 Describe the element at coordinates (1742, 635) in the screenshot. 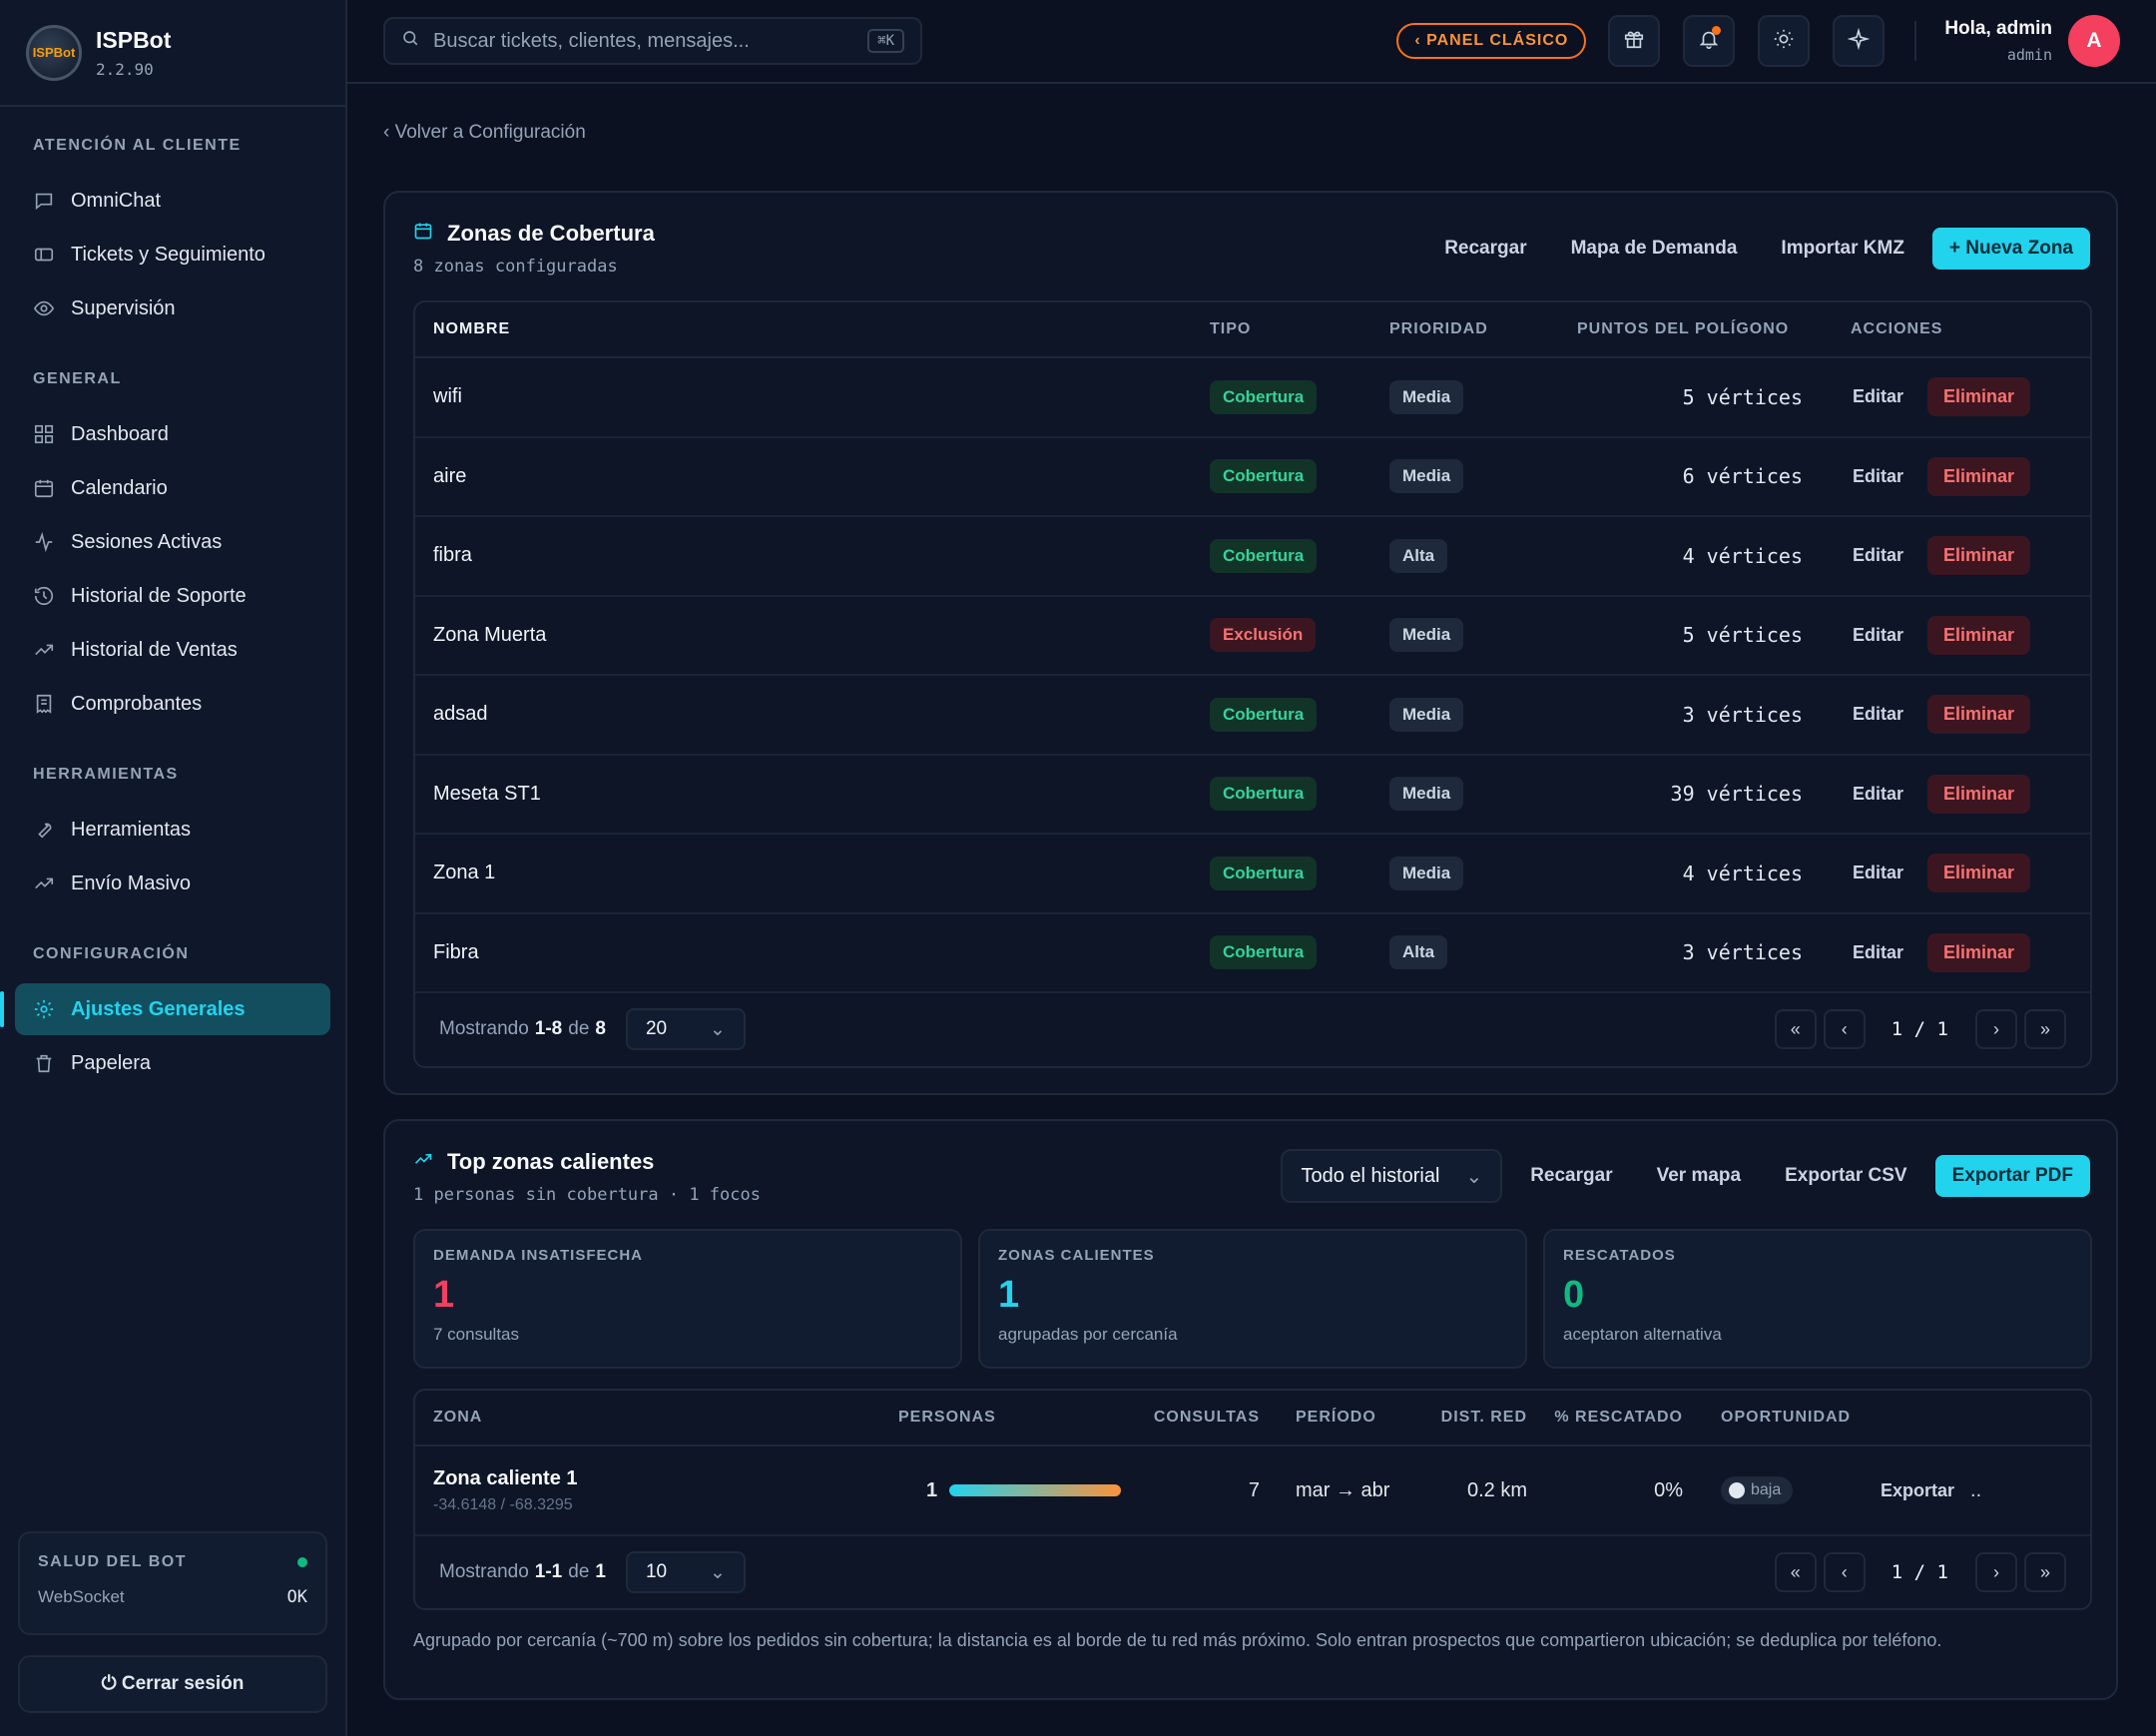

I see `polygon-points: 5 vértices` at that location.